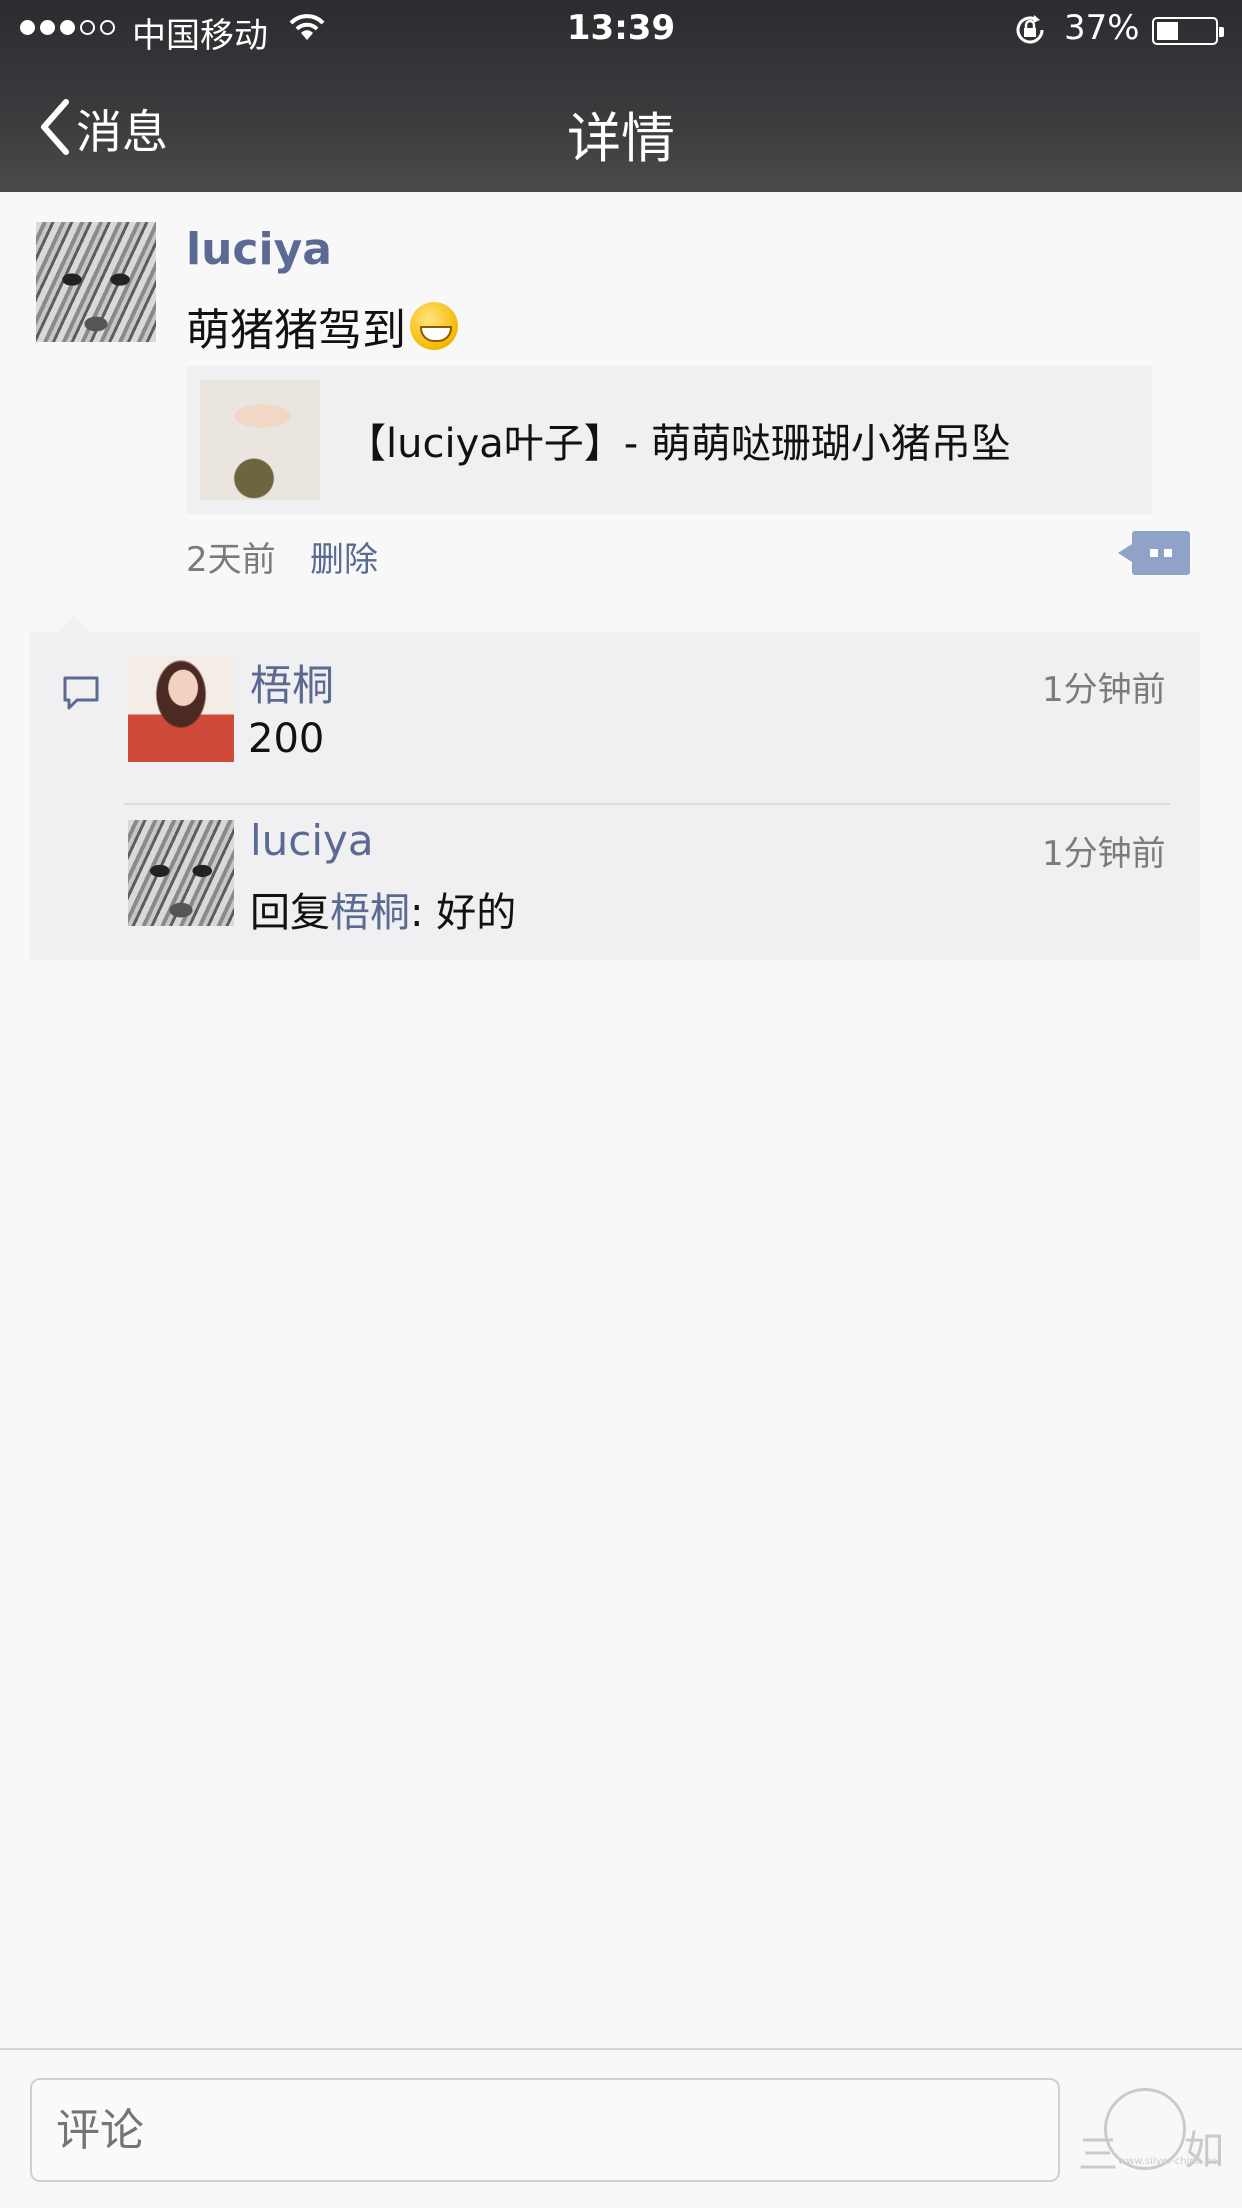 Image resolution: width=1242 pixels, height=2208 pixels. I want to click on post-text-content: 萌猪猪驾到, so click(296, 330).